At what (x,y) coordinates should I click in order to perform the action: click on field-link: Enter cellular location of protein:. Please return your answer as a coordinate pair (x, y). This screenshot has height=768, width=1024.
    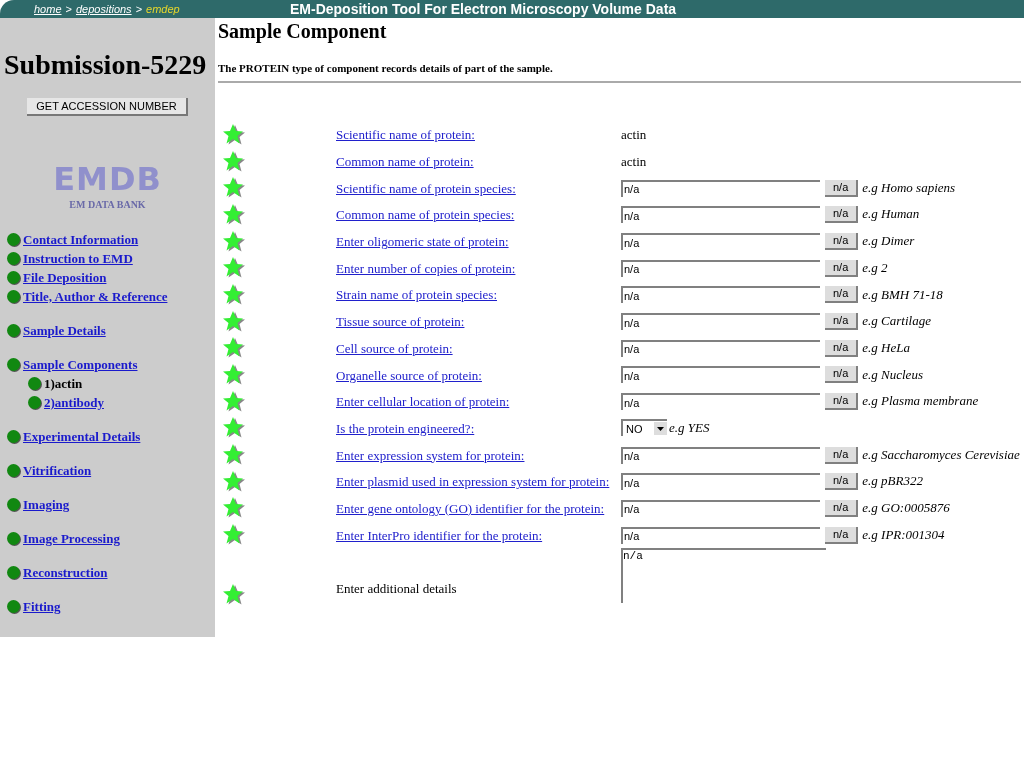
    Looking at the image, I should click on (423, 402).